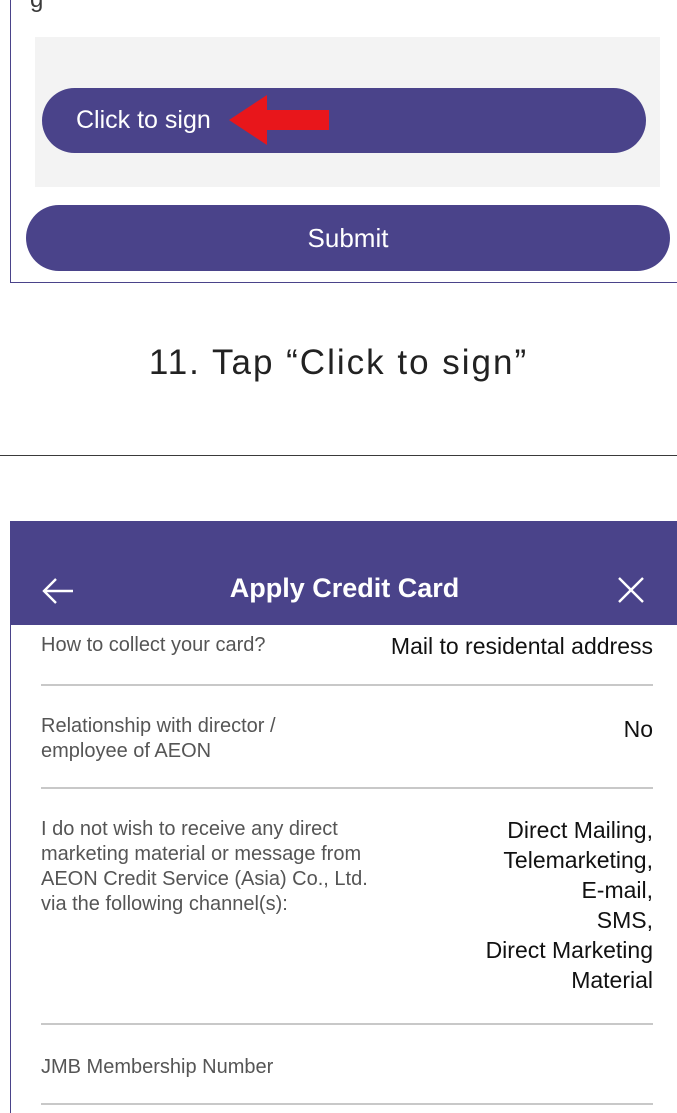 This screenshot has width=677, height=1113. Describe the element at coordinates (347, 1065) in the screenshot. I see `field-row-jmb-number: JMB Membership Number` at that location.